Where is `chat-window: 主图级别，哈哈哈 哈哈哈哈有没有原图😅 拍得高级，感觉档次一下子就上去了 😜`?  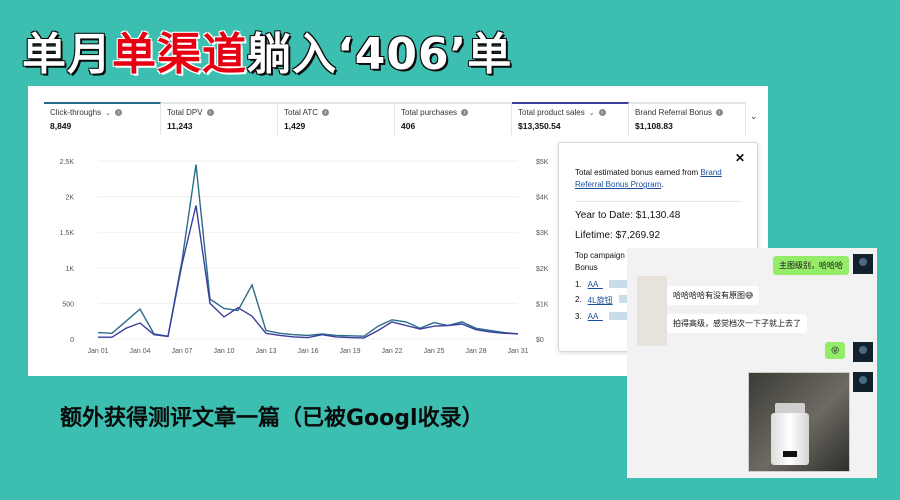
chat-window: 主图级别，哈哈哈 哈哈哈哈有没有原图😅 拍得高级，感觉档次一下子就上去了 😜 is located at coordinates (752, 363).